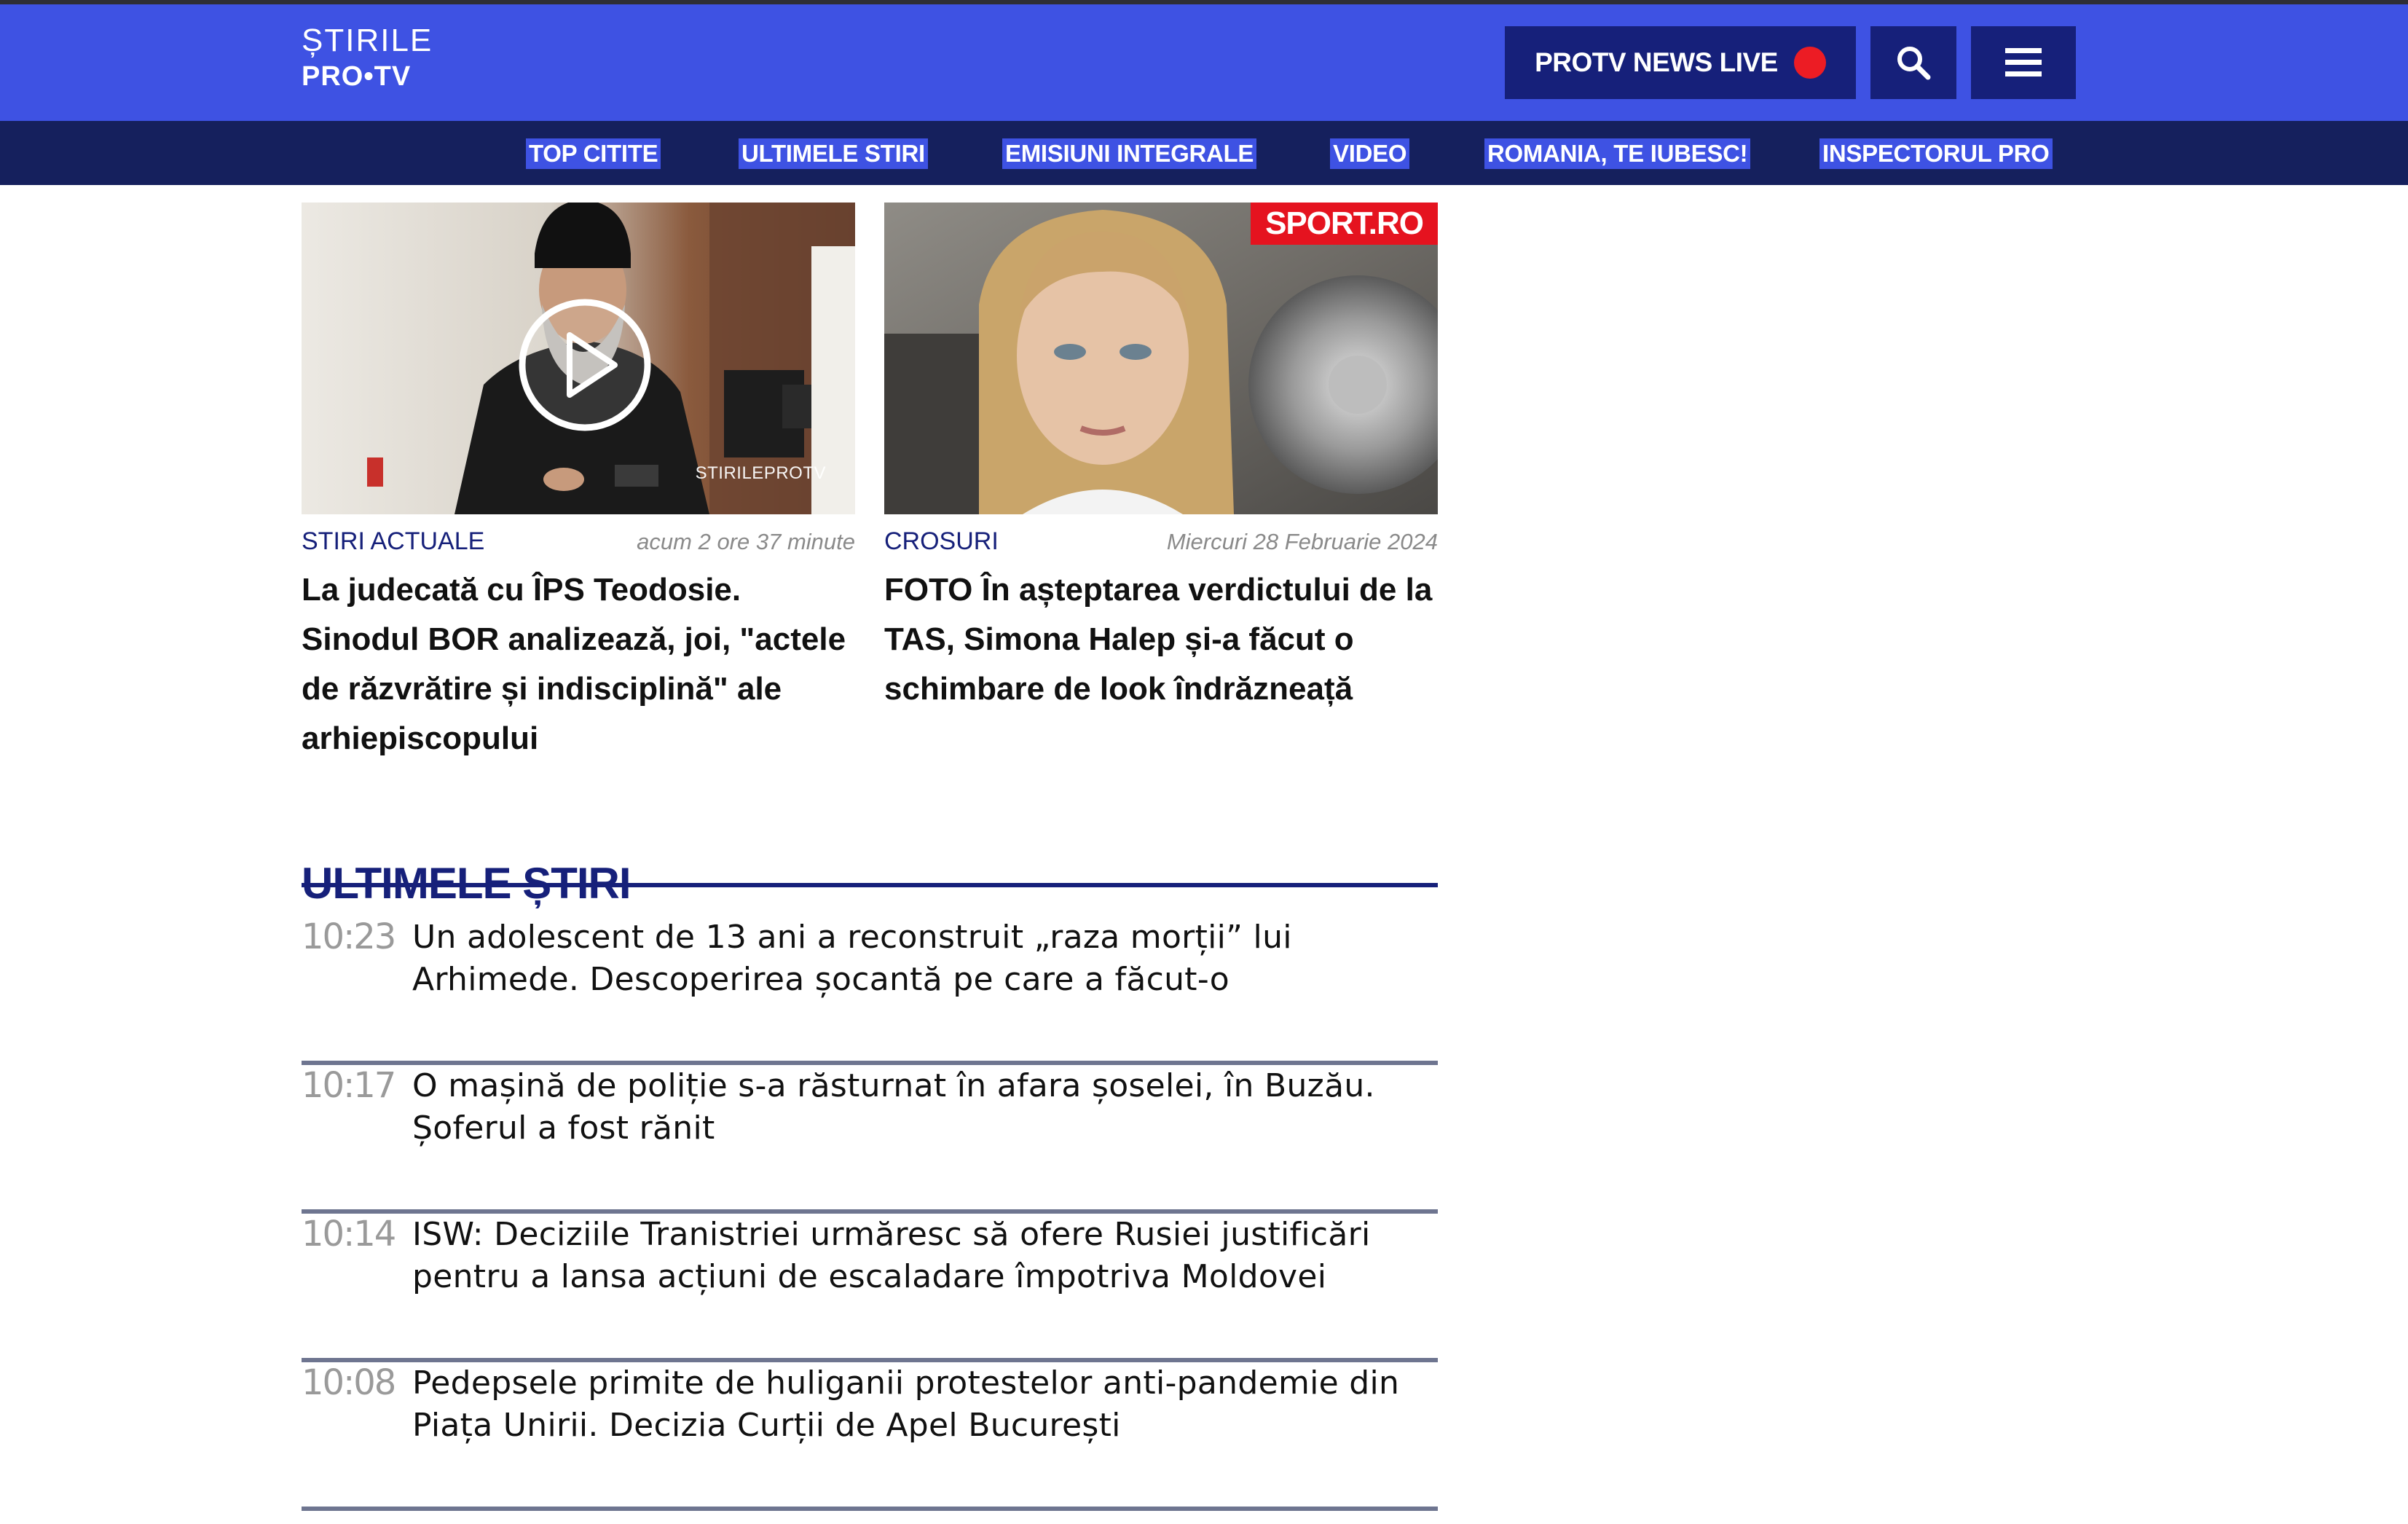 This screenshot has width=2408, height=1524. Describe the element at coordinates (833, 153) in the screenshot. I see `nav-item-ultimele-stiri: ULTIMELE STIRI` at that location.